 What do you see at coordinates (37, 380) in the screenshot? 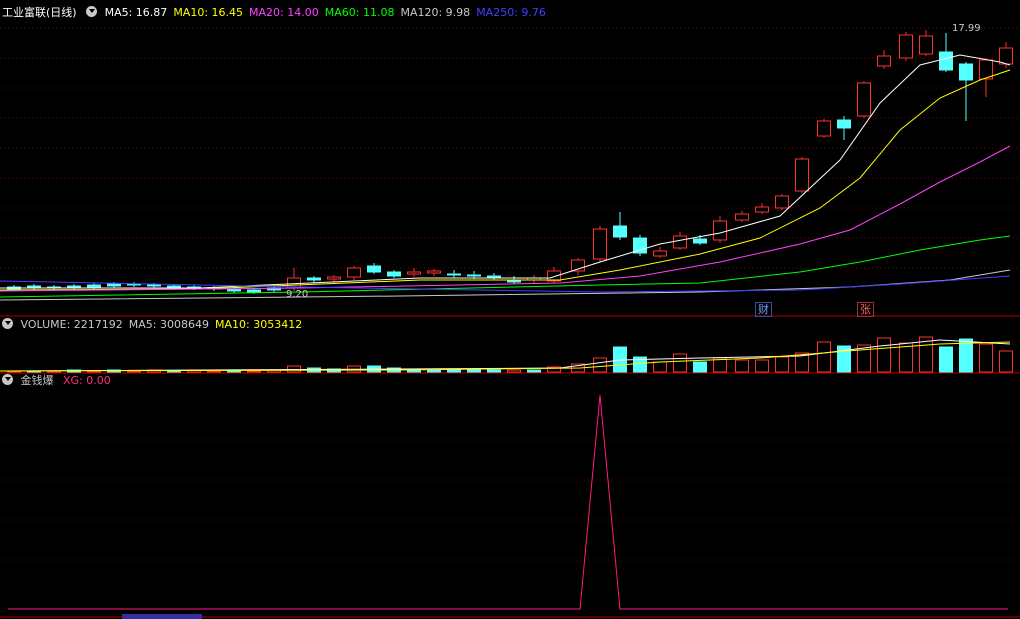
I see `indicator-title: 金钱爆` at bounding box center [37, 380].